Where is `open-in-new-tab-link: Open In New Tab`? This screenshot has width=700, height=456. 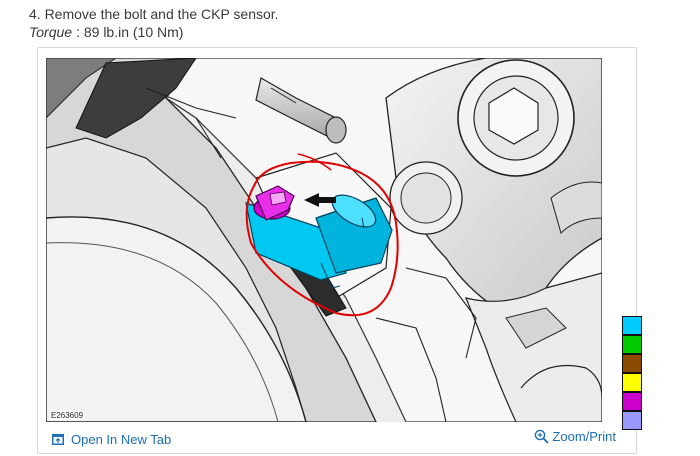
open-in-new-tab-link: Open In New Tab is located at coordinates (111, 439).